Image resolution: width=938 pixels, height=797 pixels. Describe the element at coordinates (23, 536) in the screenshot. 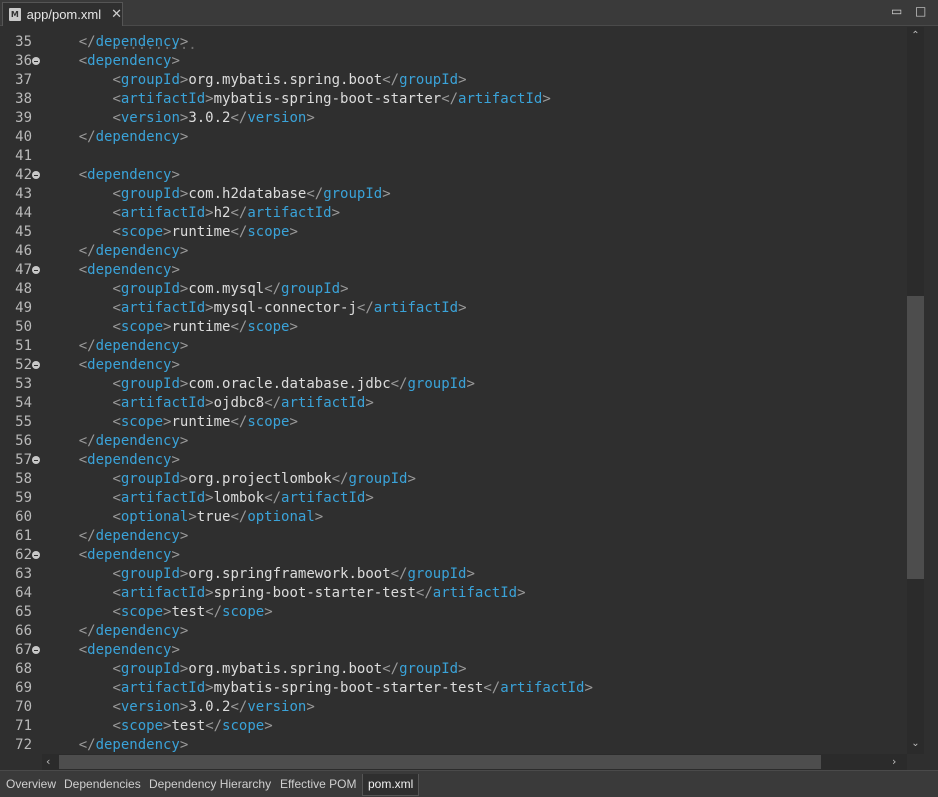

I see `line-number: 61` at that location.